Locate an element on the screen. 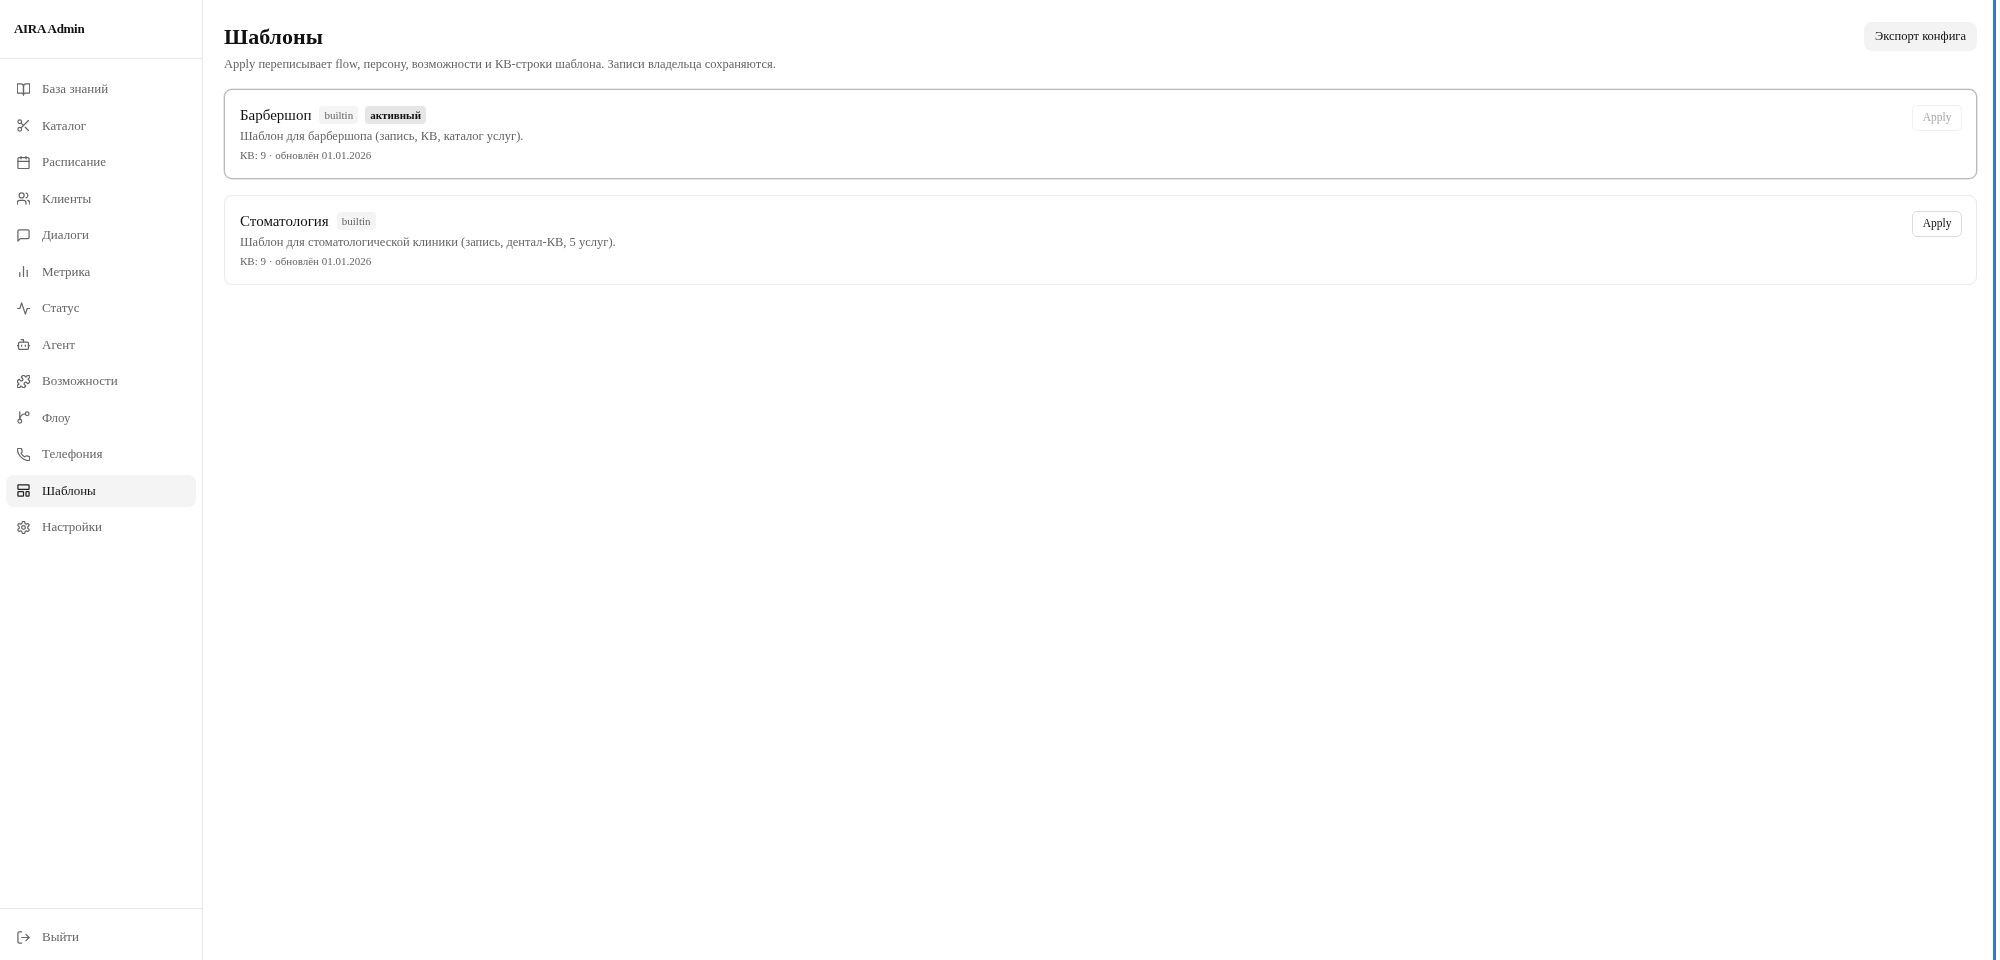 This screenshot has height=960, width=2000. nav-item: Настройки is located at coordinates (101, 527).